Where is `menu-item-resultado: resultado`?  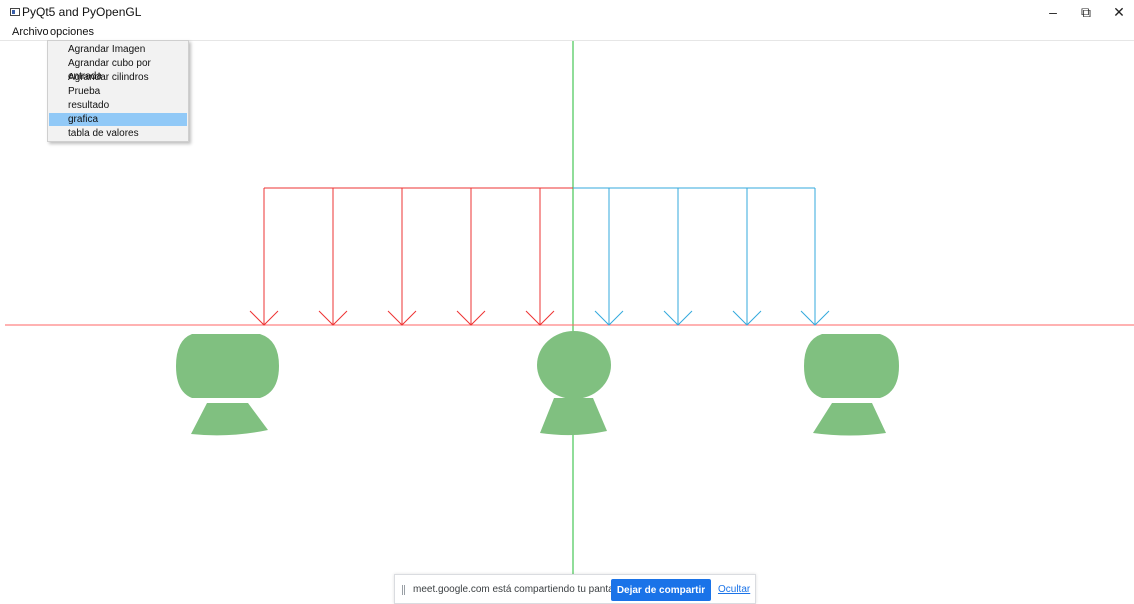 menu-item-resultado: resultado is located at coordinates (118, 105).